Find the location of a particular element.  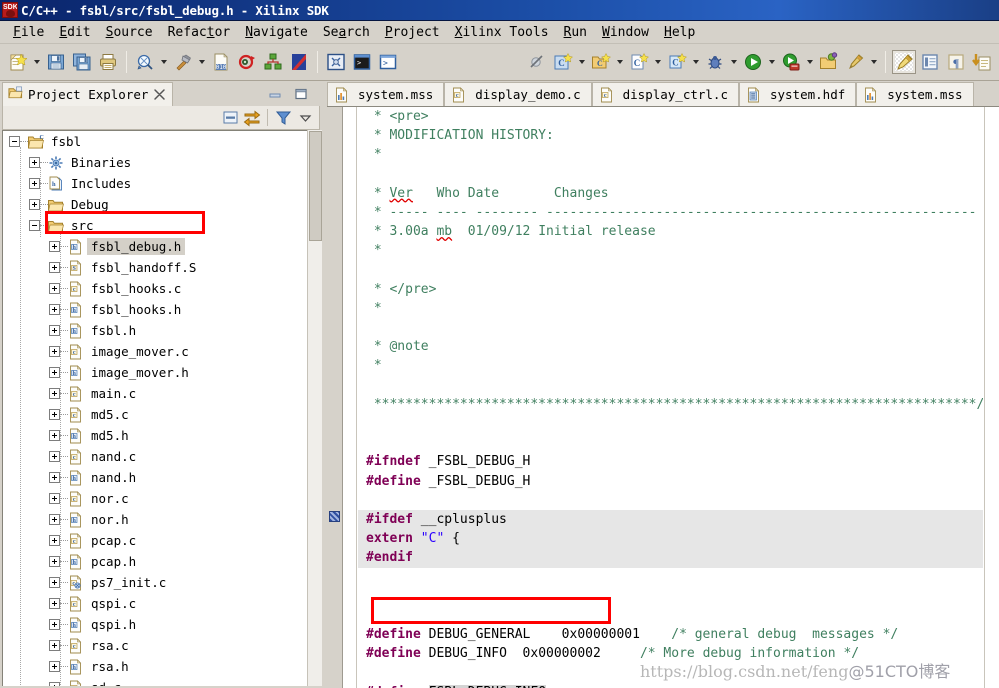

run-dropdown-arrow is located at coordinates (772, 62).